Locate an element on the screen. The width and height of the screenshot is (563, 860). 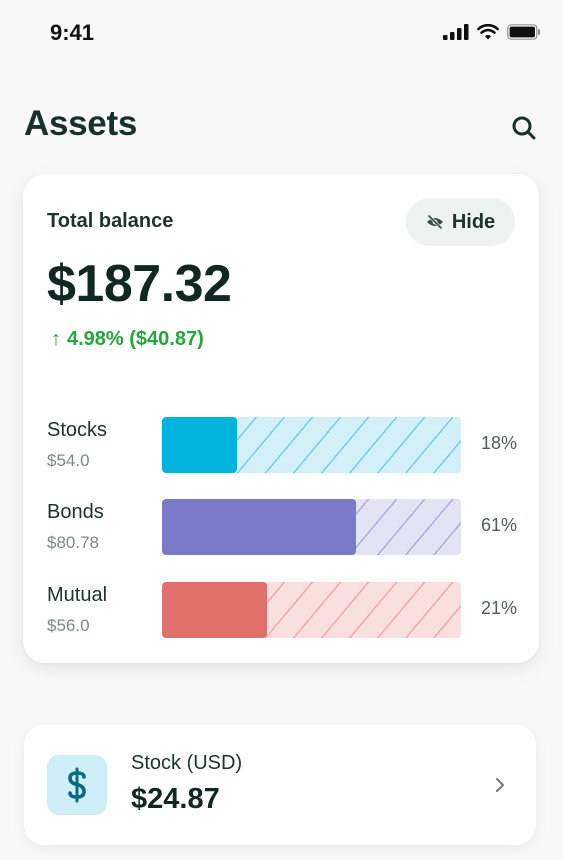
asset-percent: 61% is located at coordinates (498, 525).